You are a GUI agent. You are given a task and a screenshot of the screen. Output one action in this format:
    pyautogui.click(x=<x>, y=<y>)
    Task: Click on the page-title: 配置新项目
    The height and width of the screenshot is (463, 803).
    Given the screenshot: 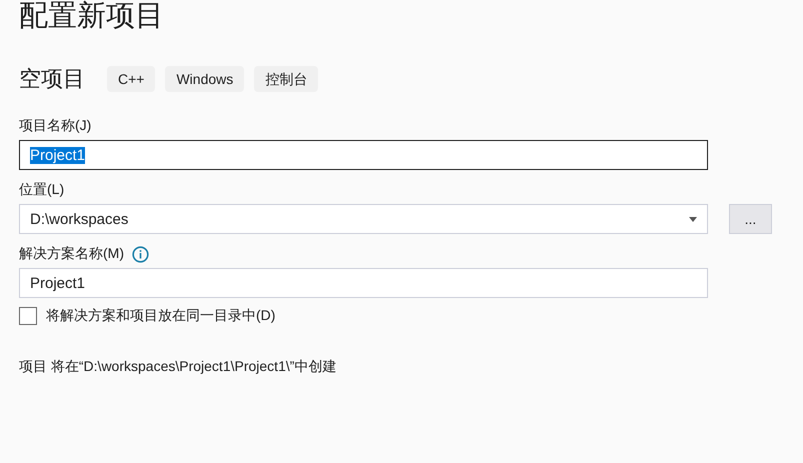 What is the action you would take?
    pyautogui.click(x=92, y=17)
    